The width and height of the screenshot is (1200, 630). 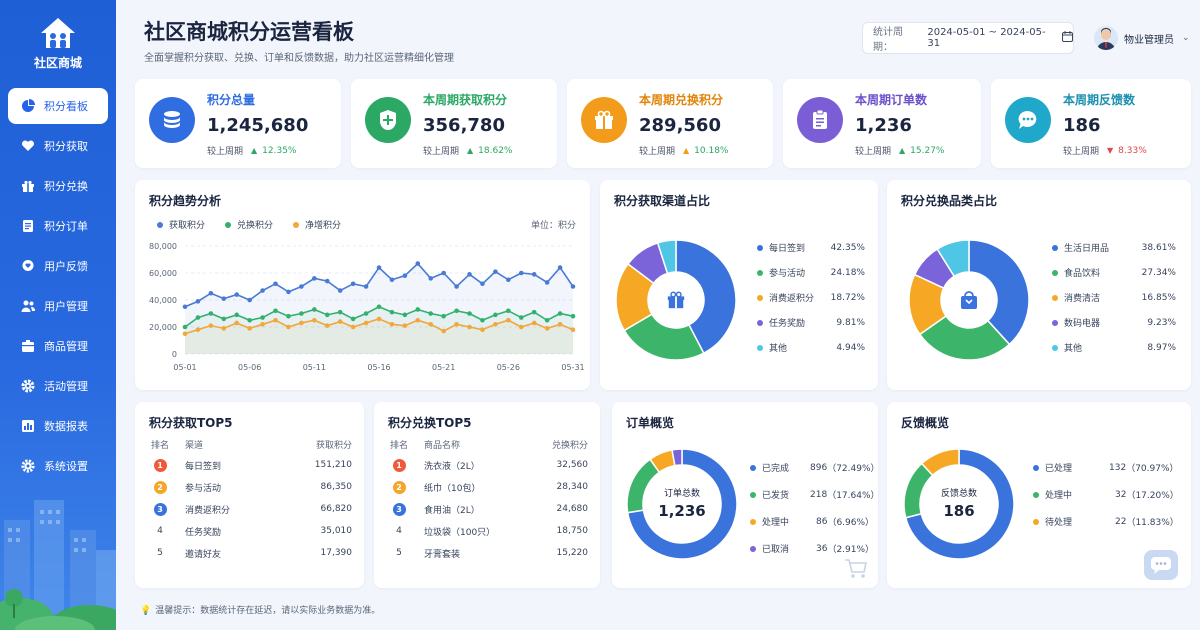 I want to click on table-row: 1 每日签到 151,210, so click(x=249, y=465).